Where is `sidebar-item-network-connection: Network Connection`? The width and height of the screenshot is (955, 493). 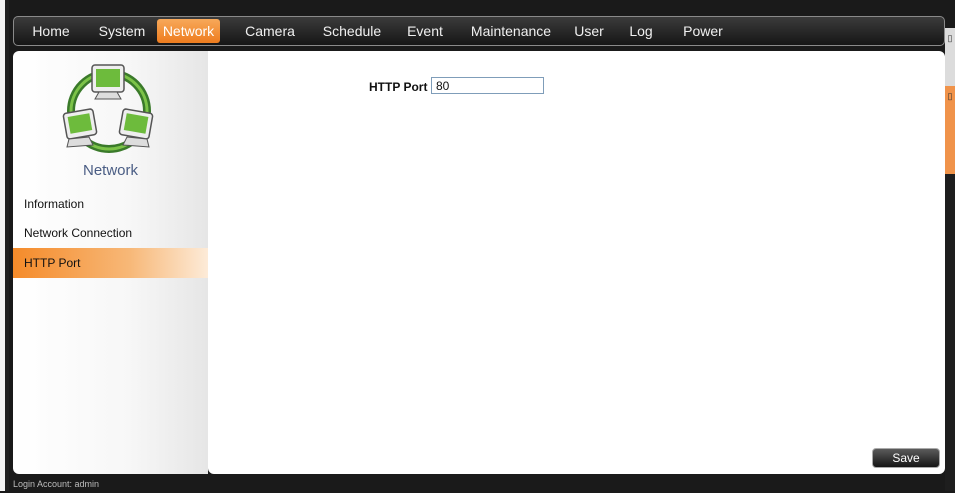
sidebar-item-network-connection: Network Connection is located at coordinates (110, 233).